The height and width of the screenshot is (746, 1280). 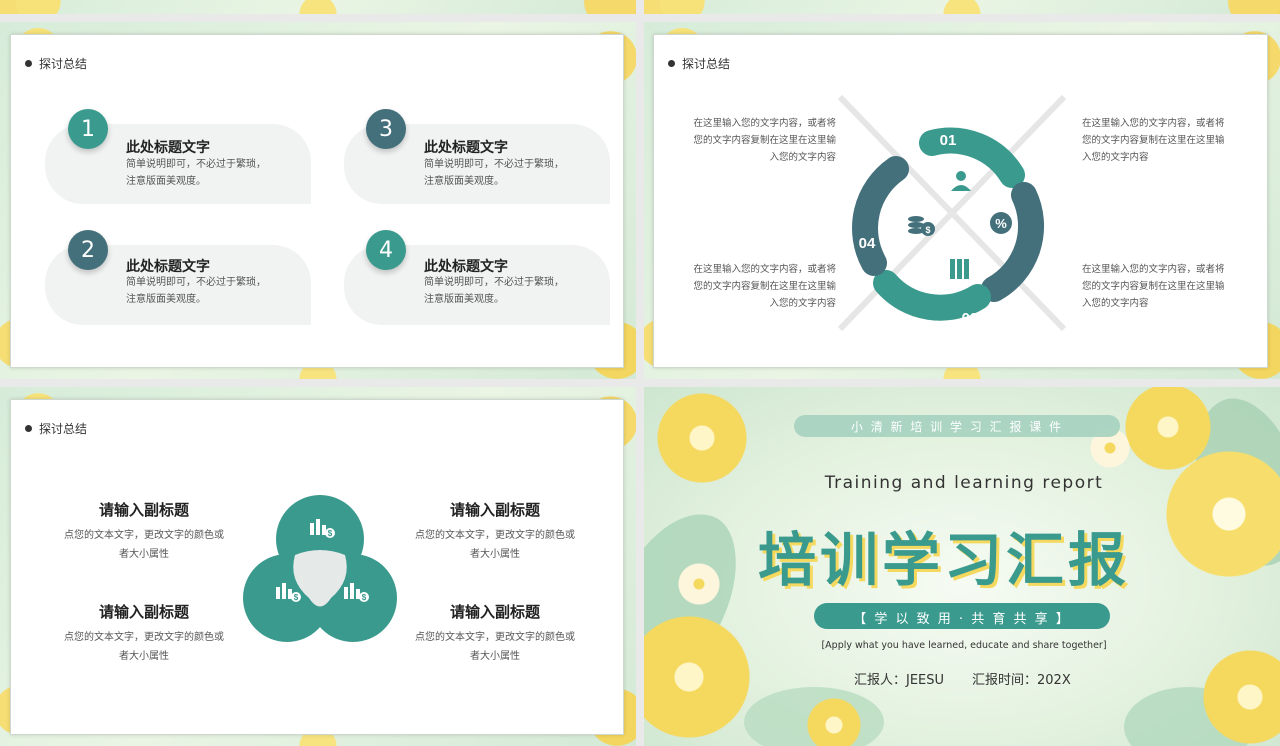 What do you see at coordinates (196, 173) in the screenshot?
I see `item-desc-1: 简单说明即可，不必过于繁琐， 注意版面美观度。` at bounding box center [196, 173].